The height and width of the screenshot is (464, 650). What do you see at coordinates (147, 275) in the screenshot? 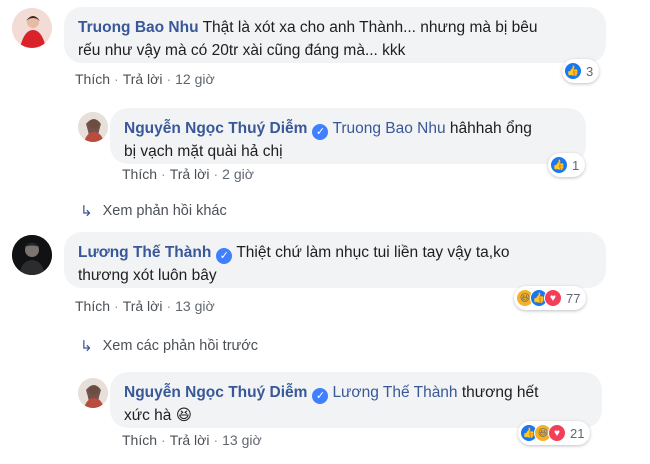
I see `comment-text: thương xót luôn bây` at bounding box center [147, 275].